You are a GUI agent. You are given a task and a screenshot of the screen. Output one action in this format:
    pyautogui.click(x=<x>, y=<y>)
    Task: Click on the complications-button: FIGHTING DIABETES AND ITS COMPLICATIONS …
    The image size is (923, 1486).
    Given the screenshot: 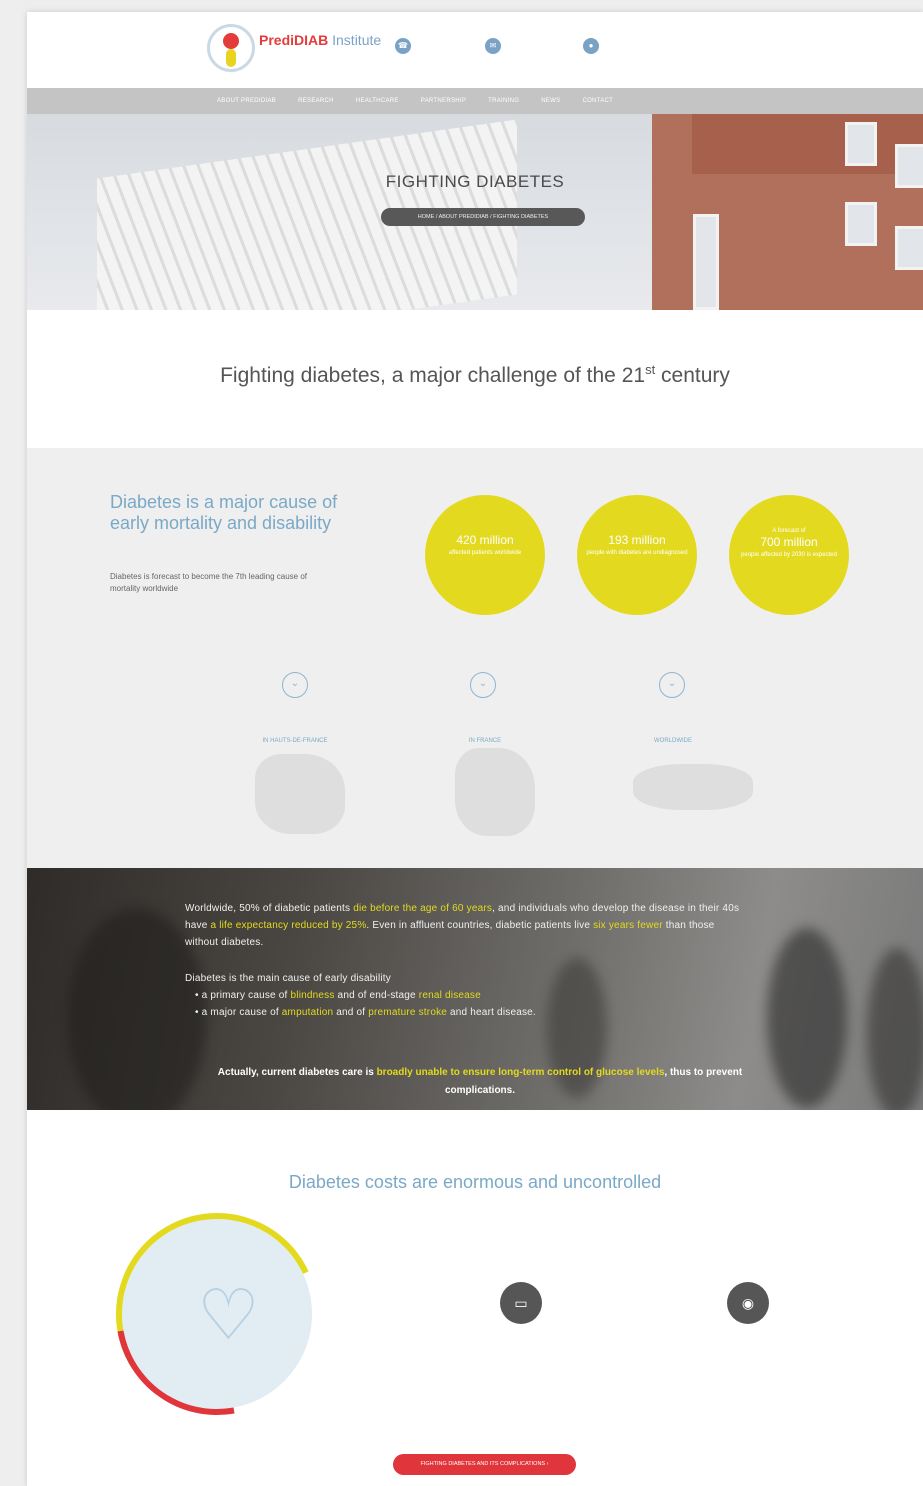 What is the action you would take?
    pyautogui.click(x=484, y=1464)
    